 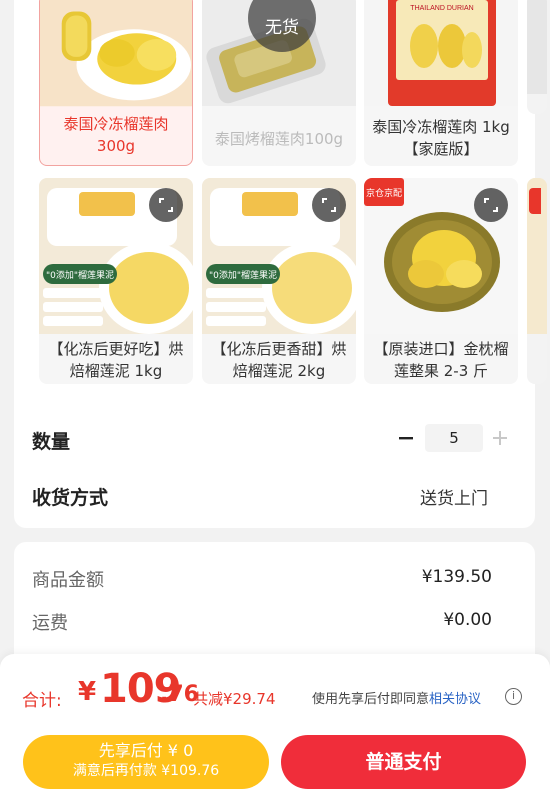 I want to click on product-tile-5: "0添加"榴莲果泥 【化冻后更香甜】烘 焙榴莲泥 2kg, so click(x=279, y=281).